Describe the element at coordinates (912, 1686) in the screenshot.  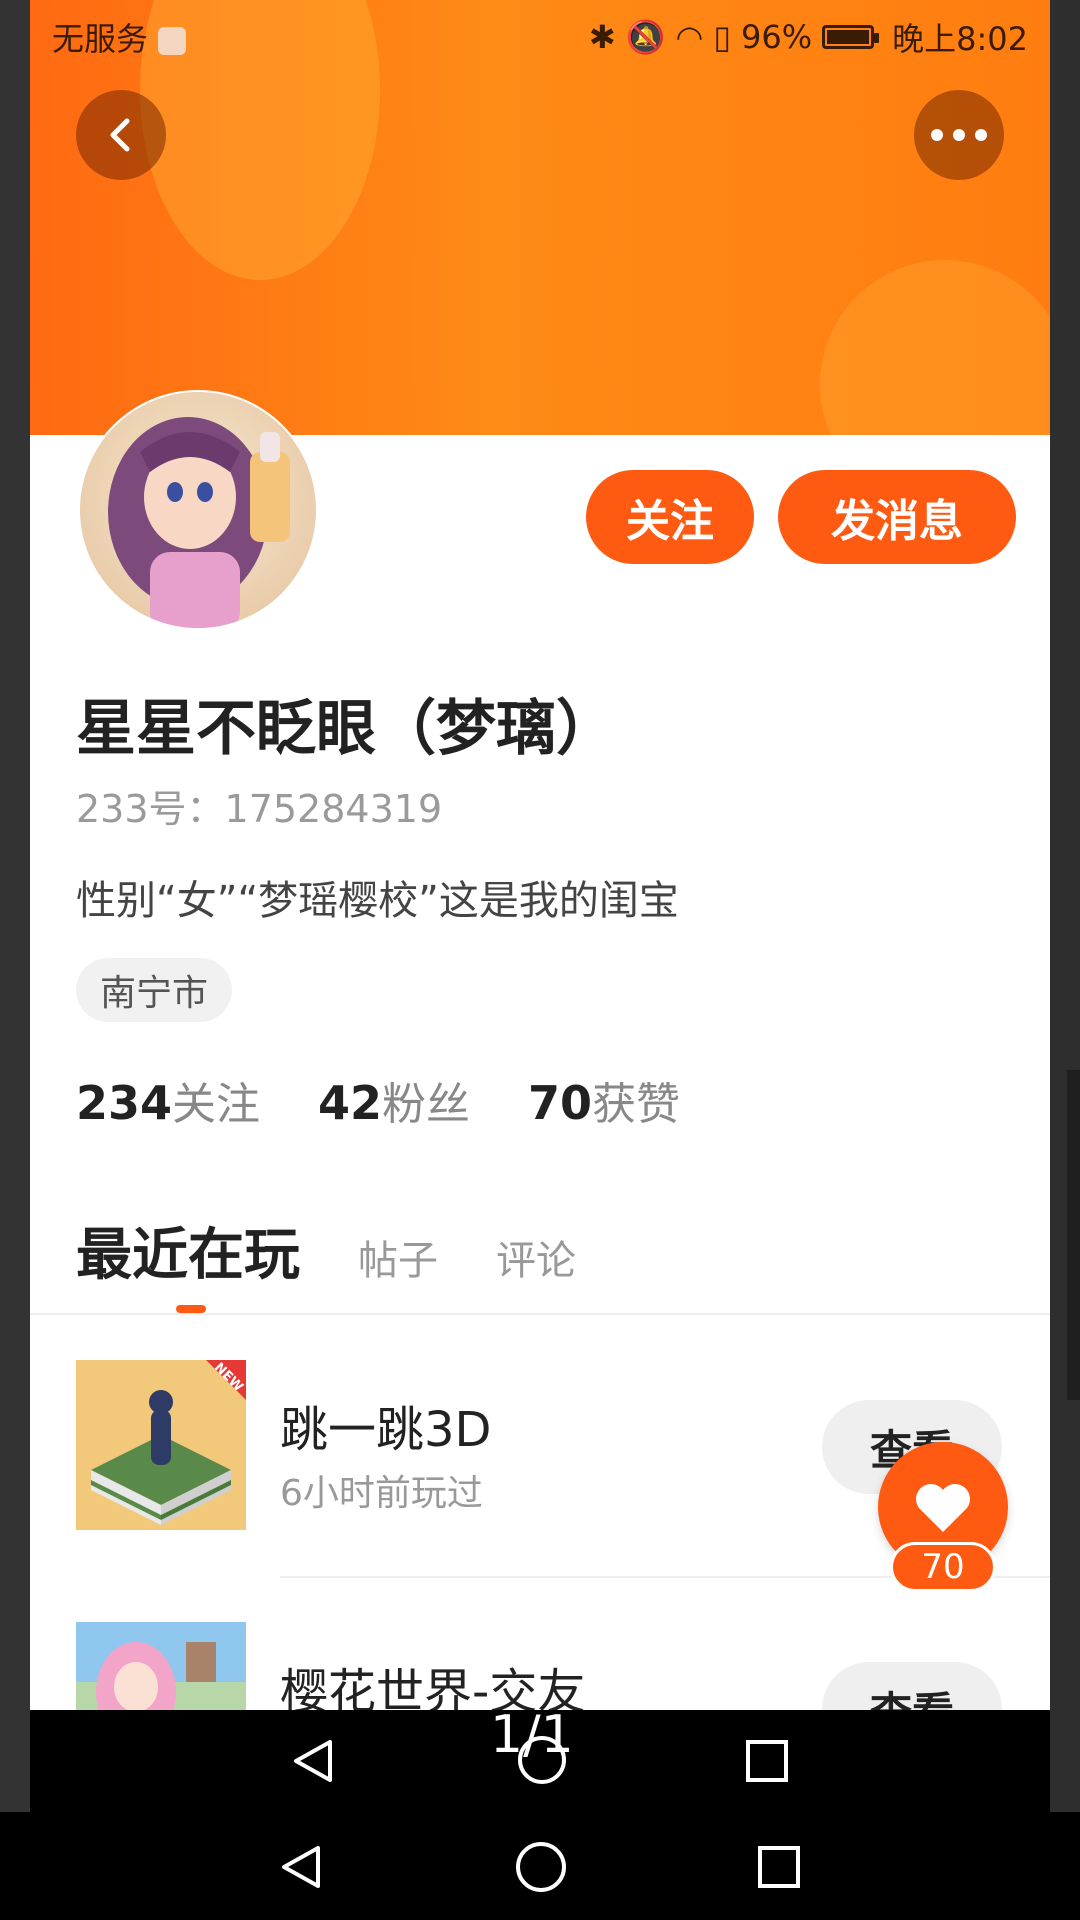
I see `view-button: 查看` at that location.